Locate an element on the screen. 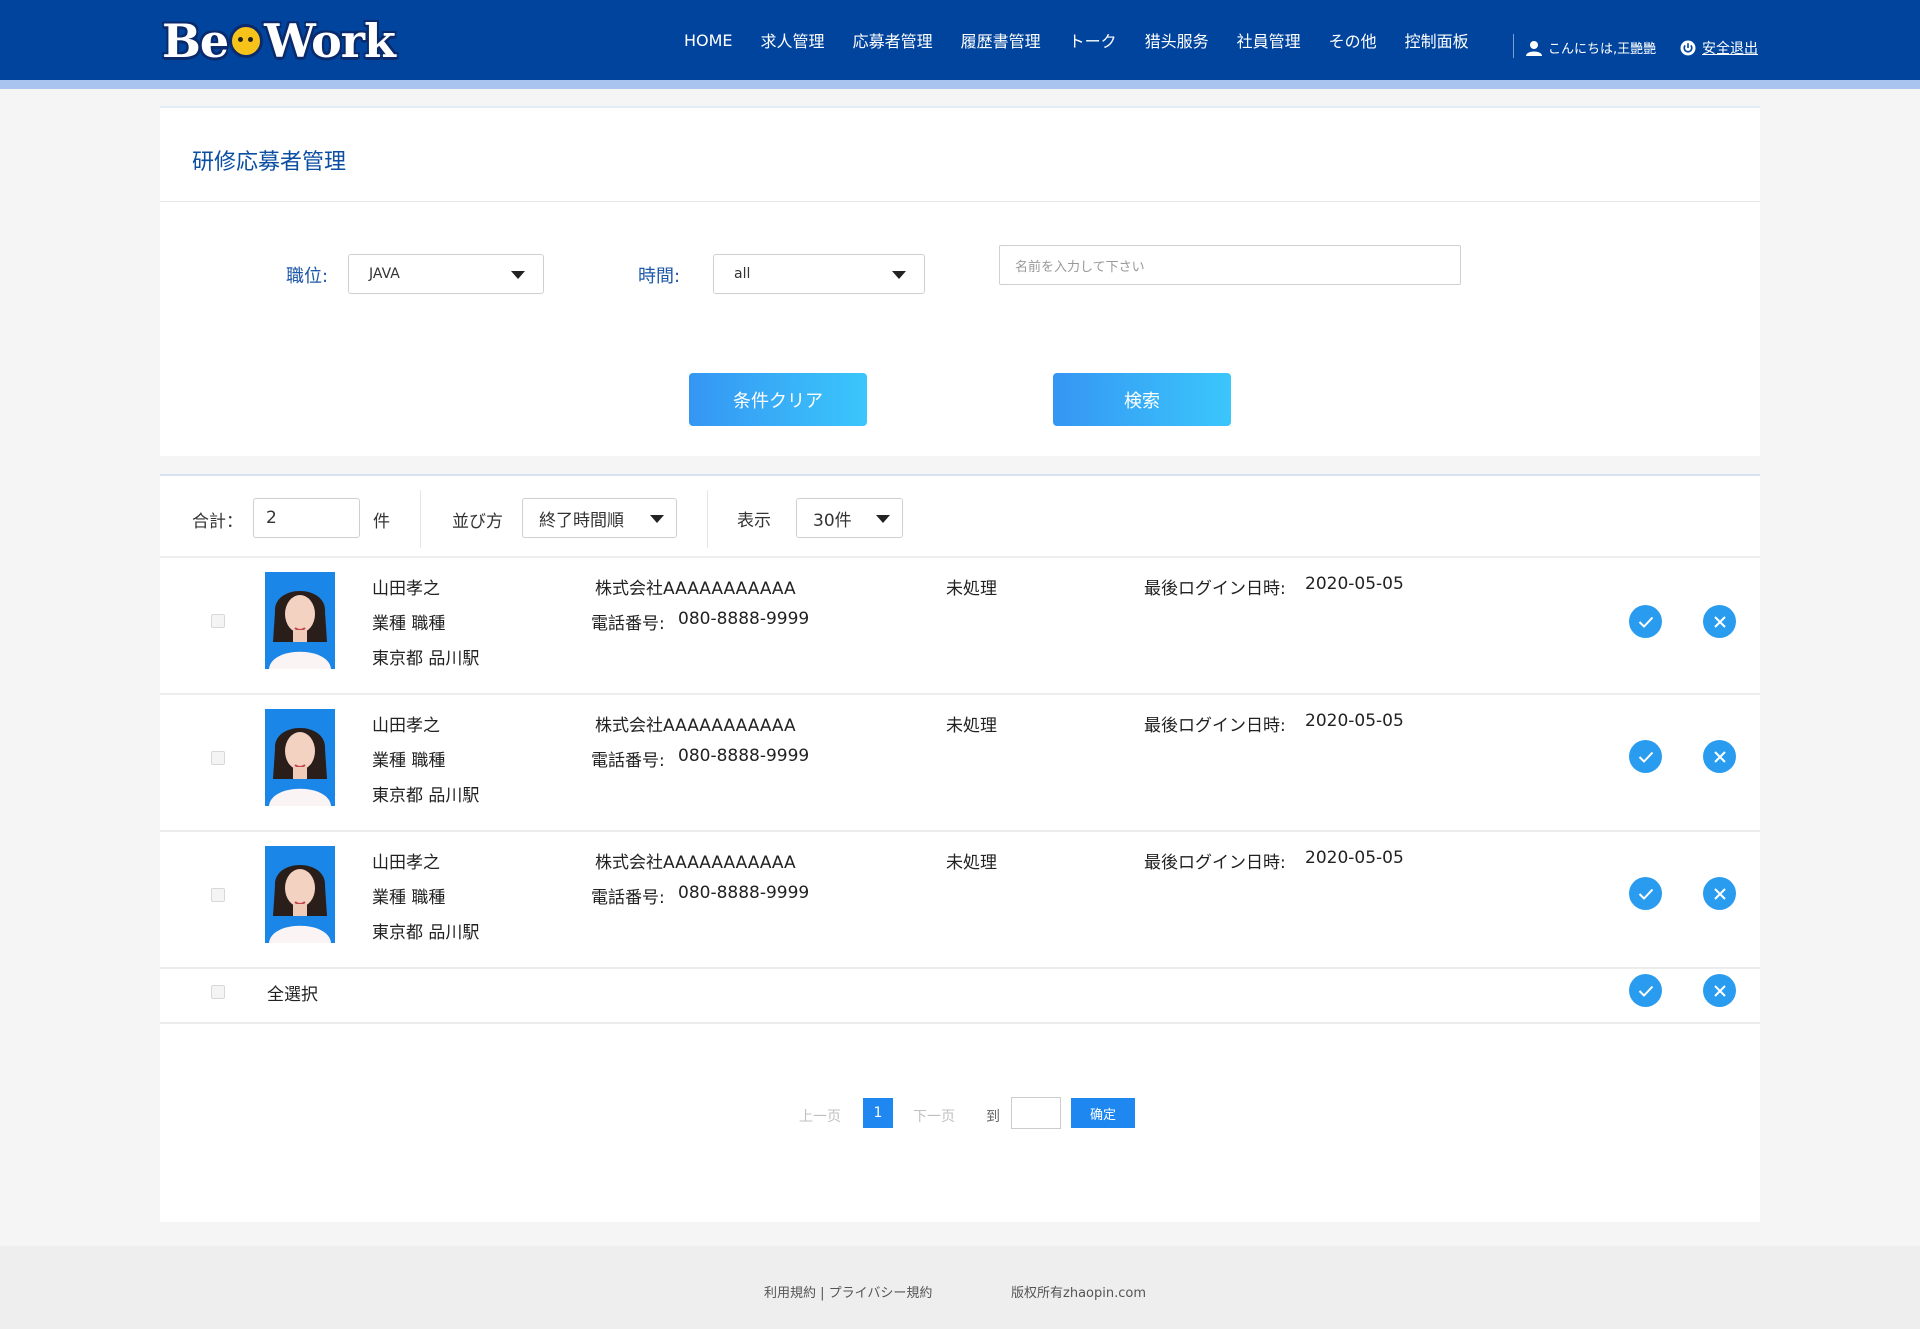 This screenshot has height=1329, width=1920. total-label: 合計： is located at coordinates (217, 522).